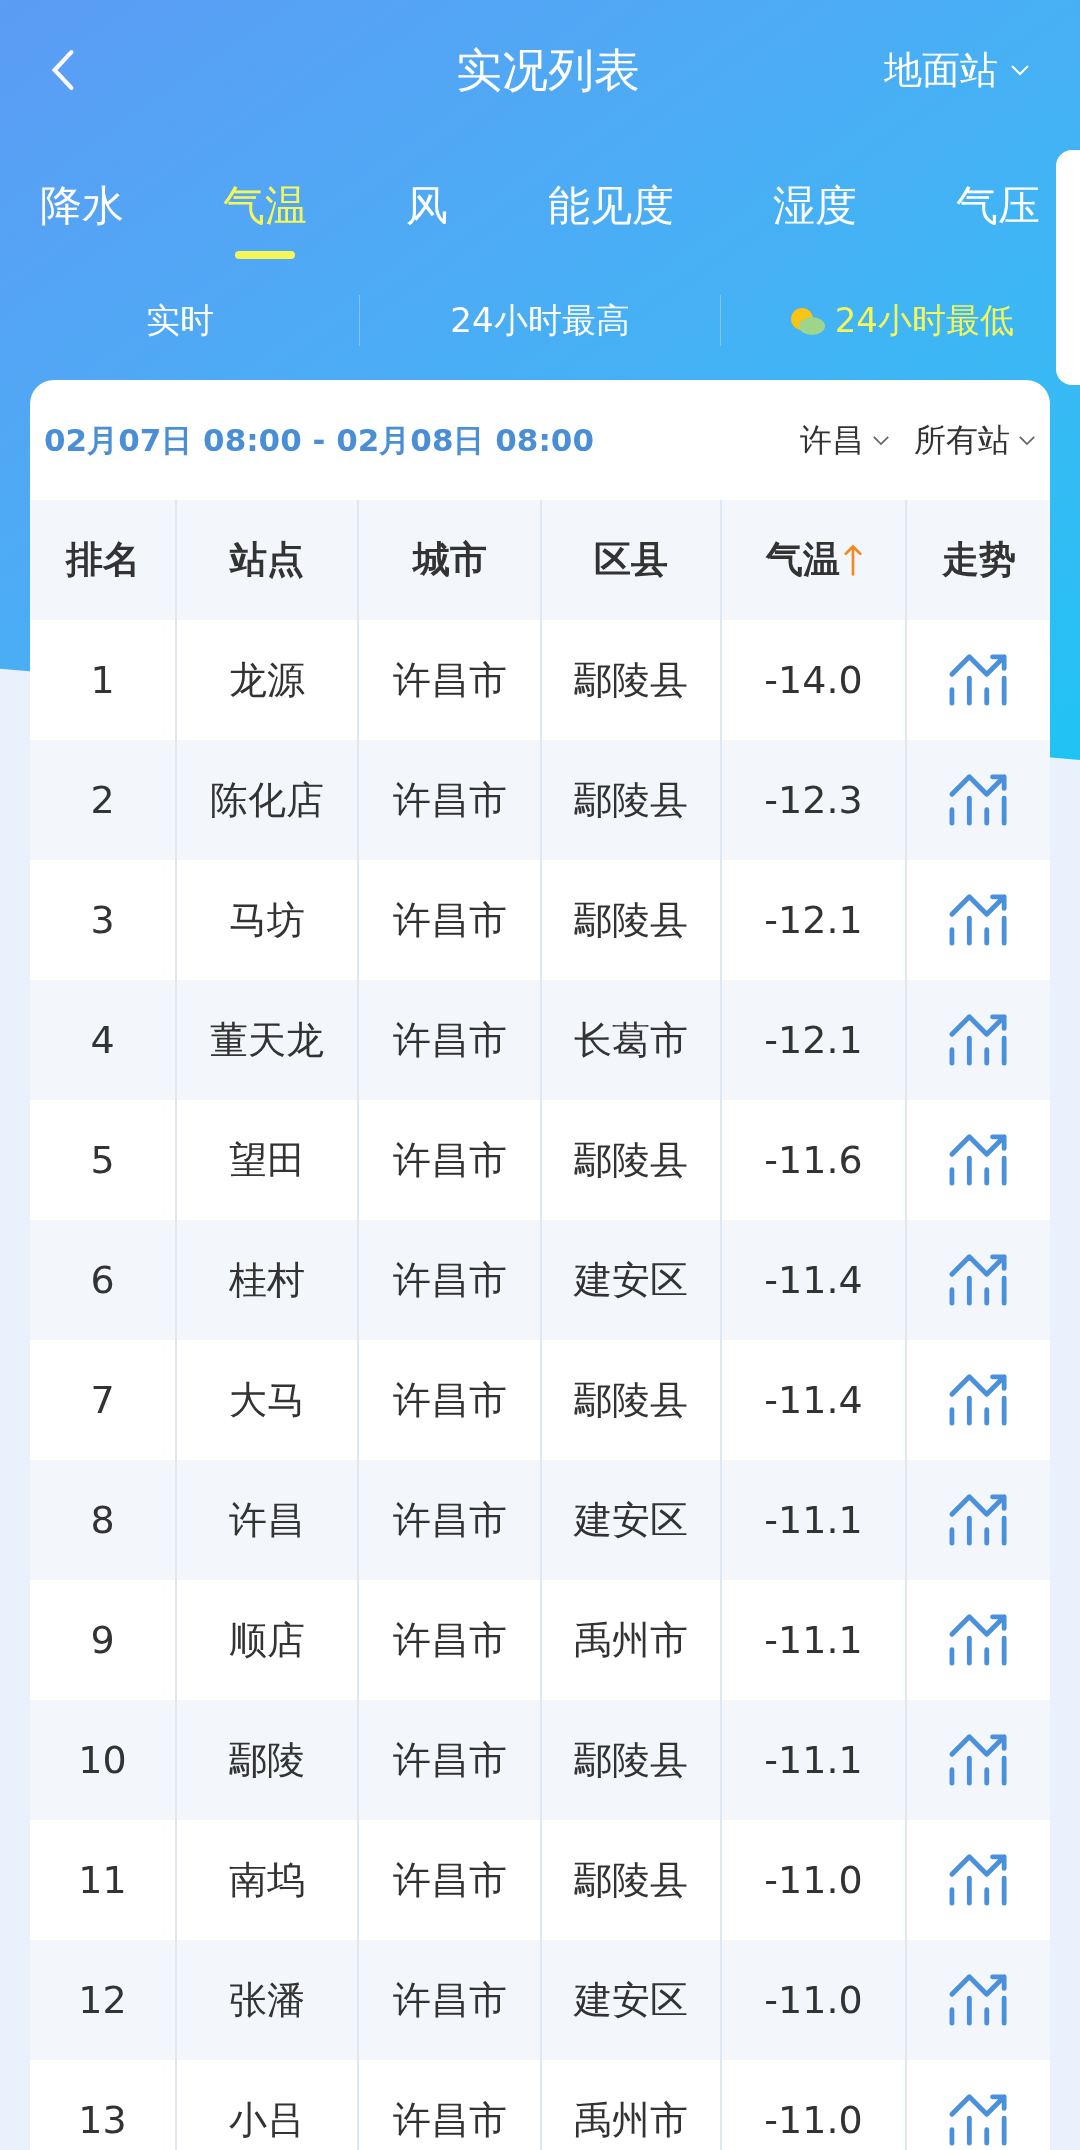 Image resolution: width=1080 pixels, height=2150 pixels. What do you see at coordinates (102, 1760) in the screenshot?
I see `table-cell-text: 10` at bounding box center [102, 1760].